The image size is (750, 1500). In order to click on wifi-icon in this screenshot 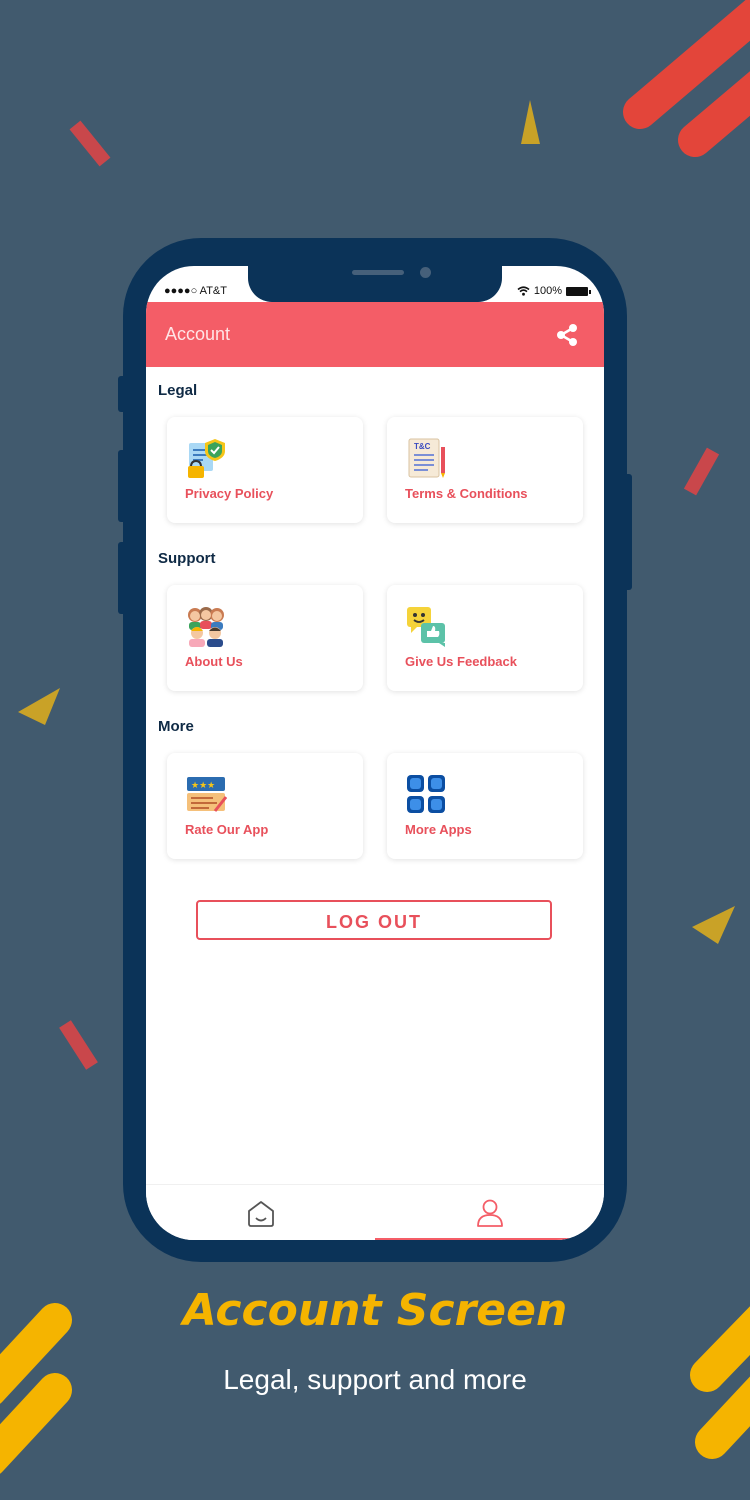, I will do `click(523, 291)`.